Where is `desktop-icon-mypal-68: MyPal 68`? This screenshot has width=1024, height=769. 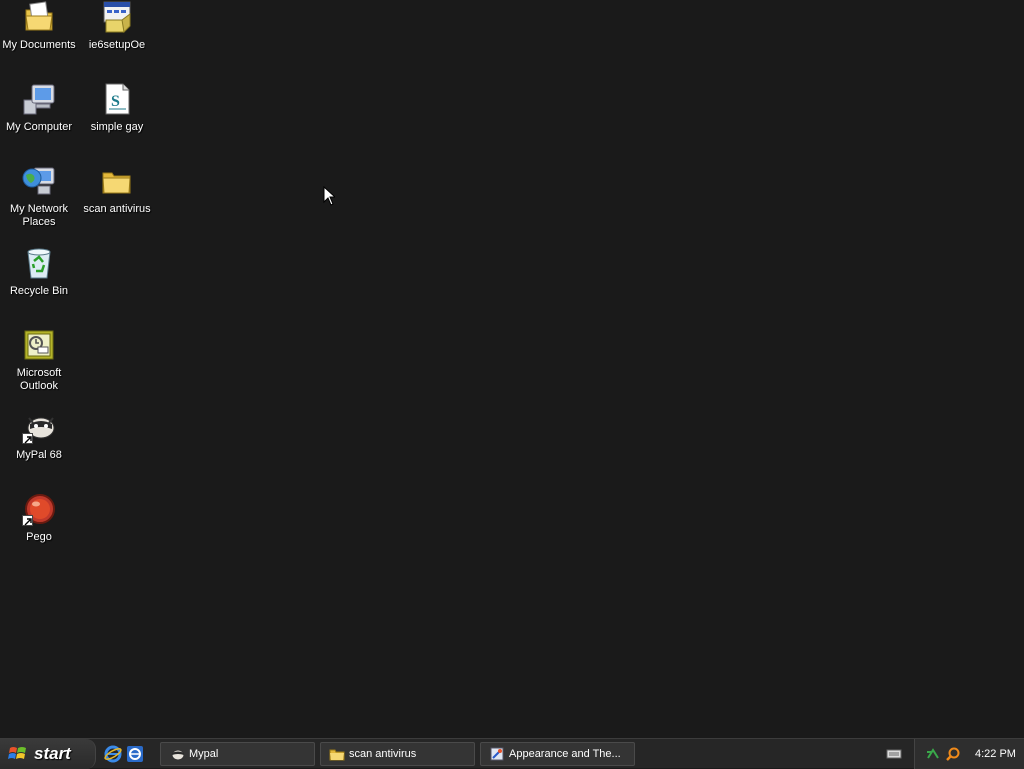 desktop-icon-mypal-68: MyPal 68 is located at coordinates (39, 436).